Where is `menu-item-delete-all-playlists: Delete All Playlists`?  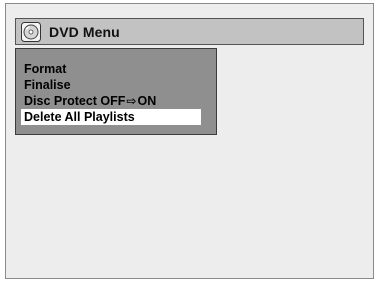 menu-item-delete-all-playlists: Delete All Playlists is located at coordinates (111, 117).